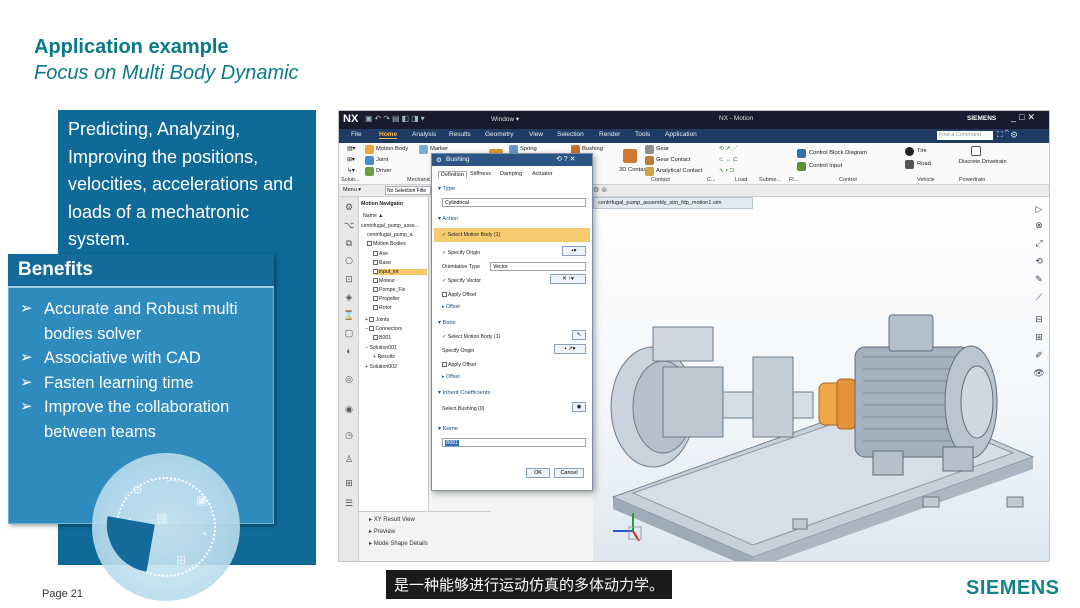 The height and width of the screenshot is (608, 1080). What do you see at coordinates (351, 171) in the screenshot?
I see `animate-icon: ↳▾` at bounding box center [351, 171].